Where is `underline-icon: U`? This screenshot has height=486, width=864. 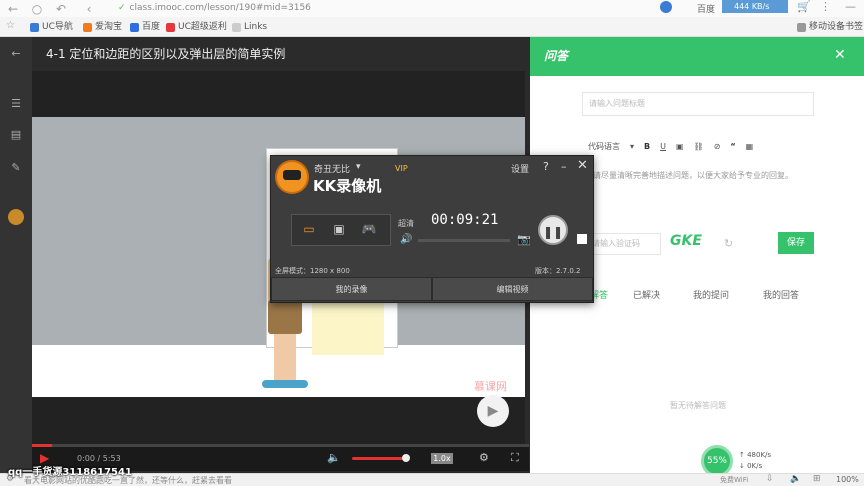
underline-icon: U is located at coordinates (663, 146).